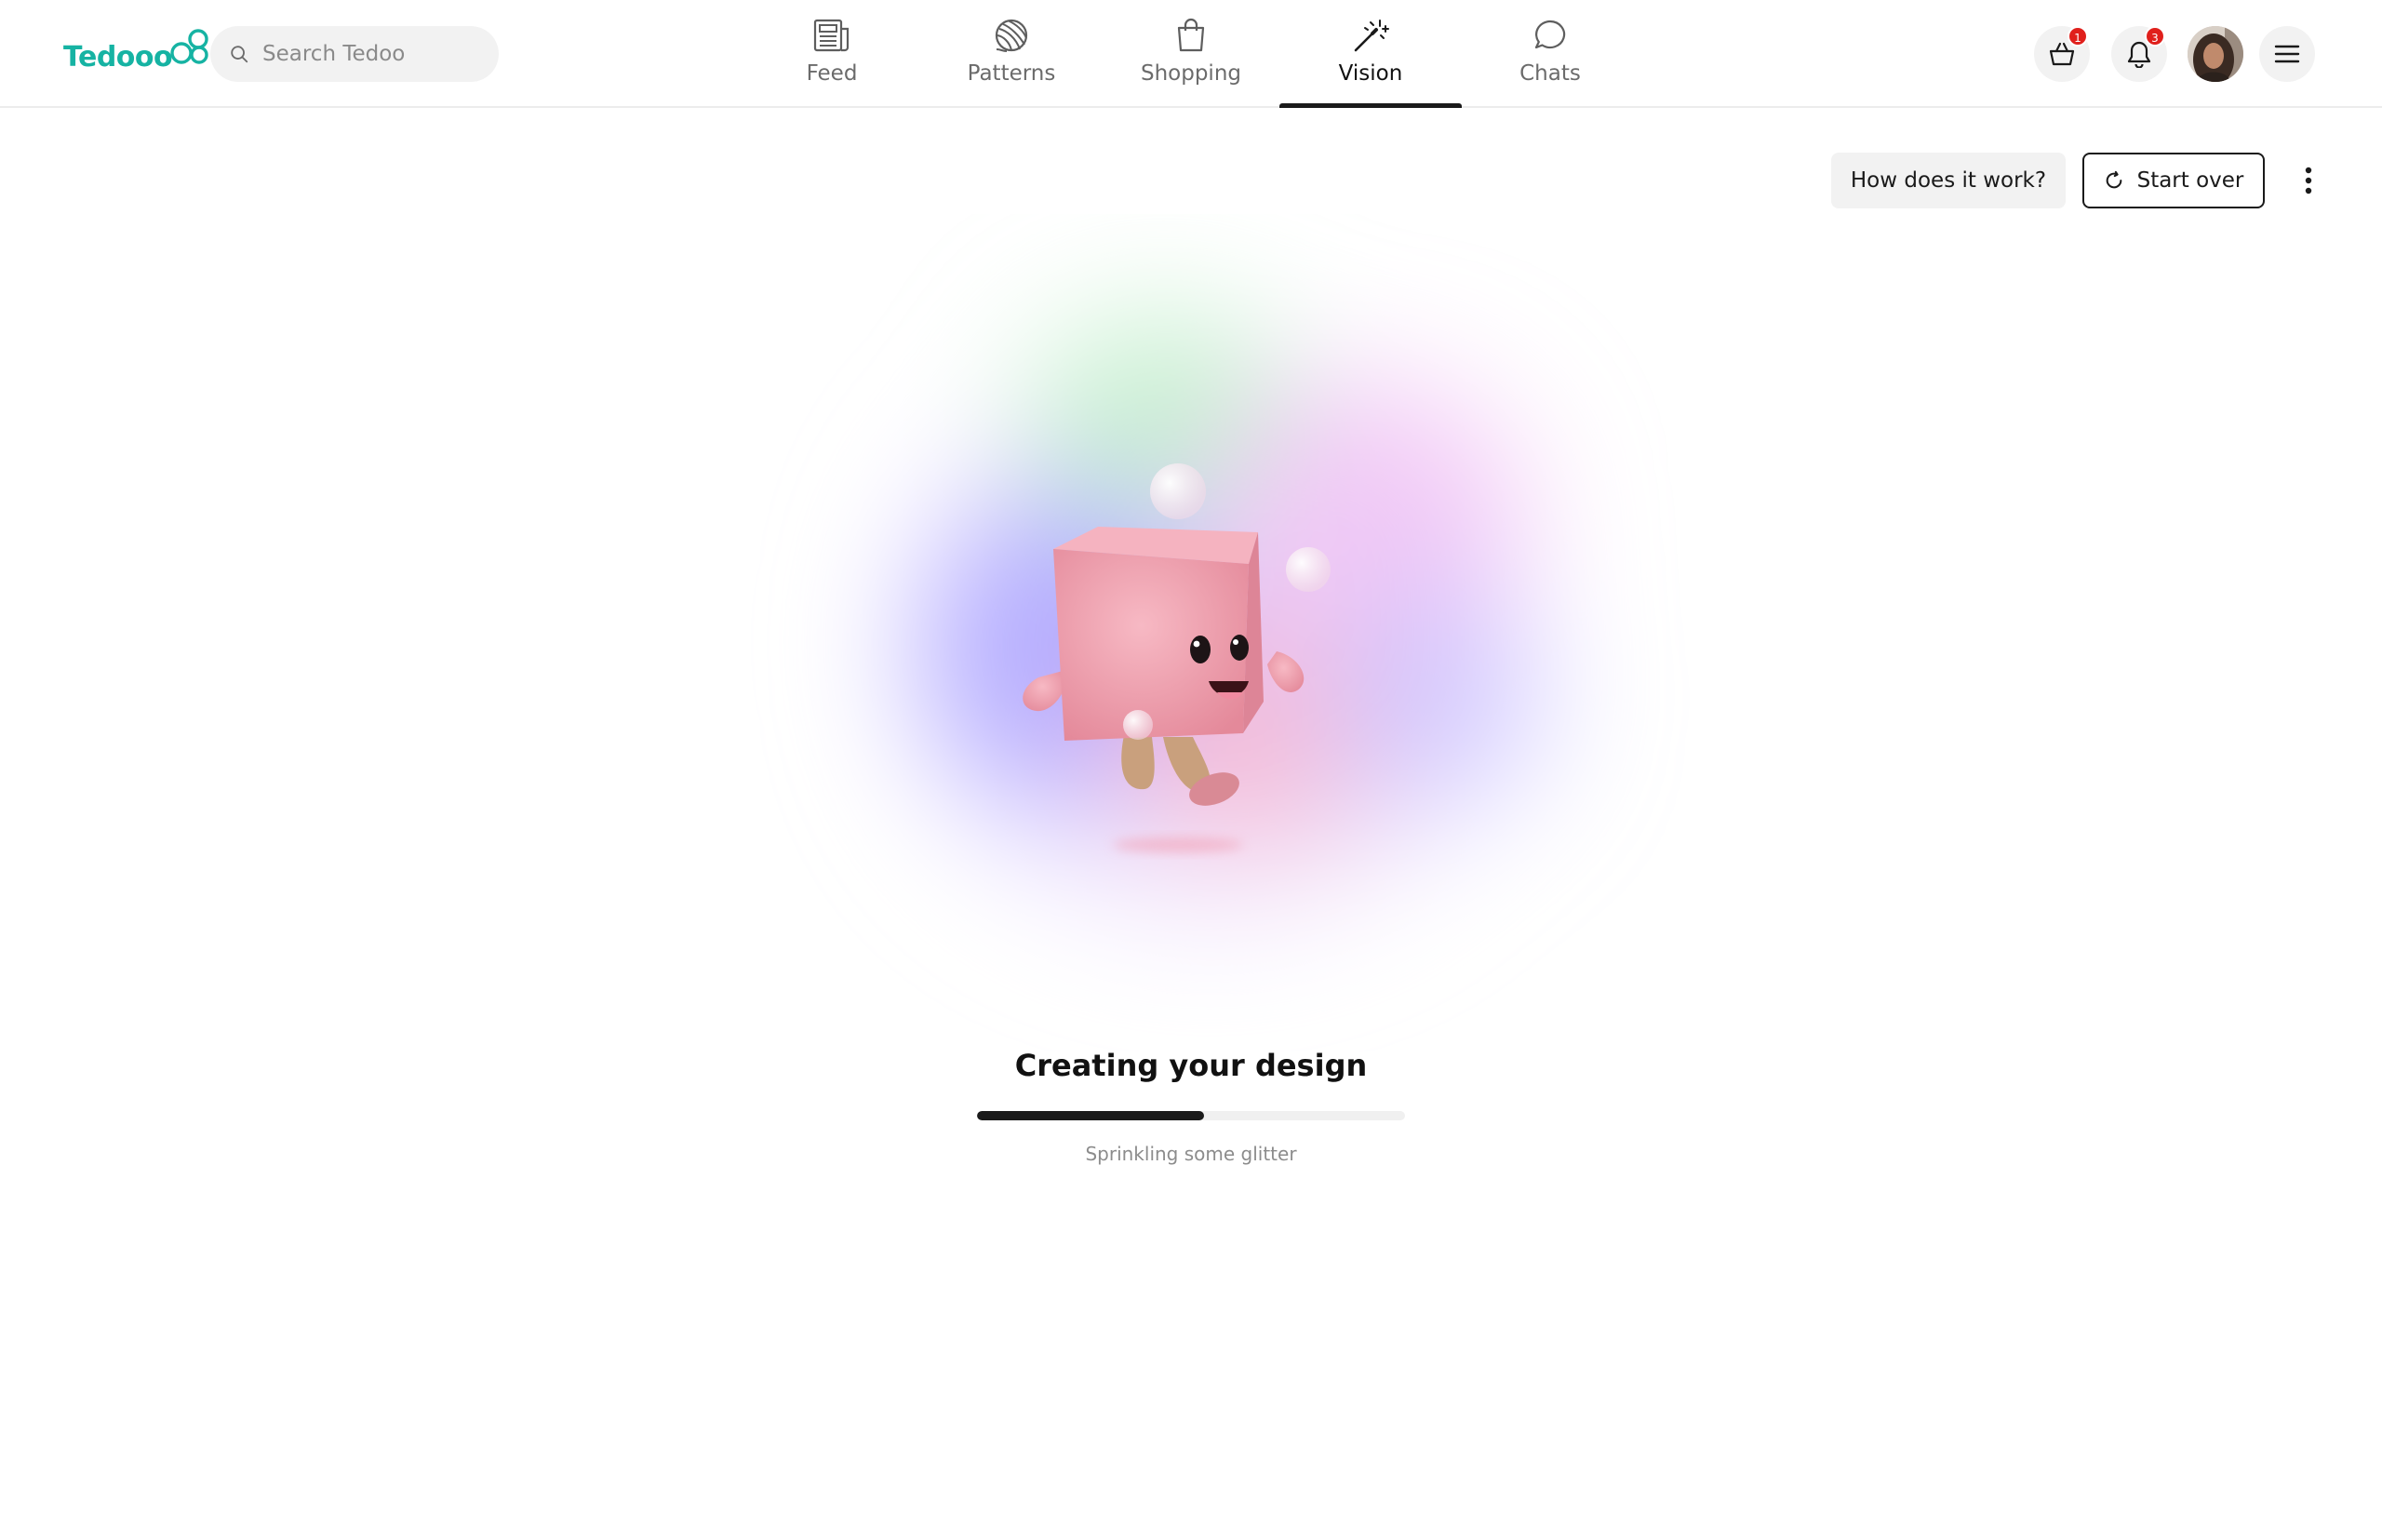 This screenshot has height=1540, width=2382. I want to click on more-options-icon, so click(2308, 180).